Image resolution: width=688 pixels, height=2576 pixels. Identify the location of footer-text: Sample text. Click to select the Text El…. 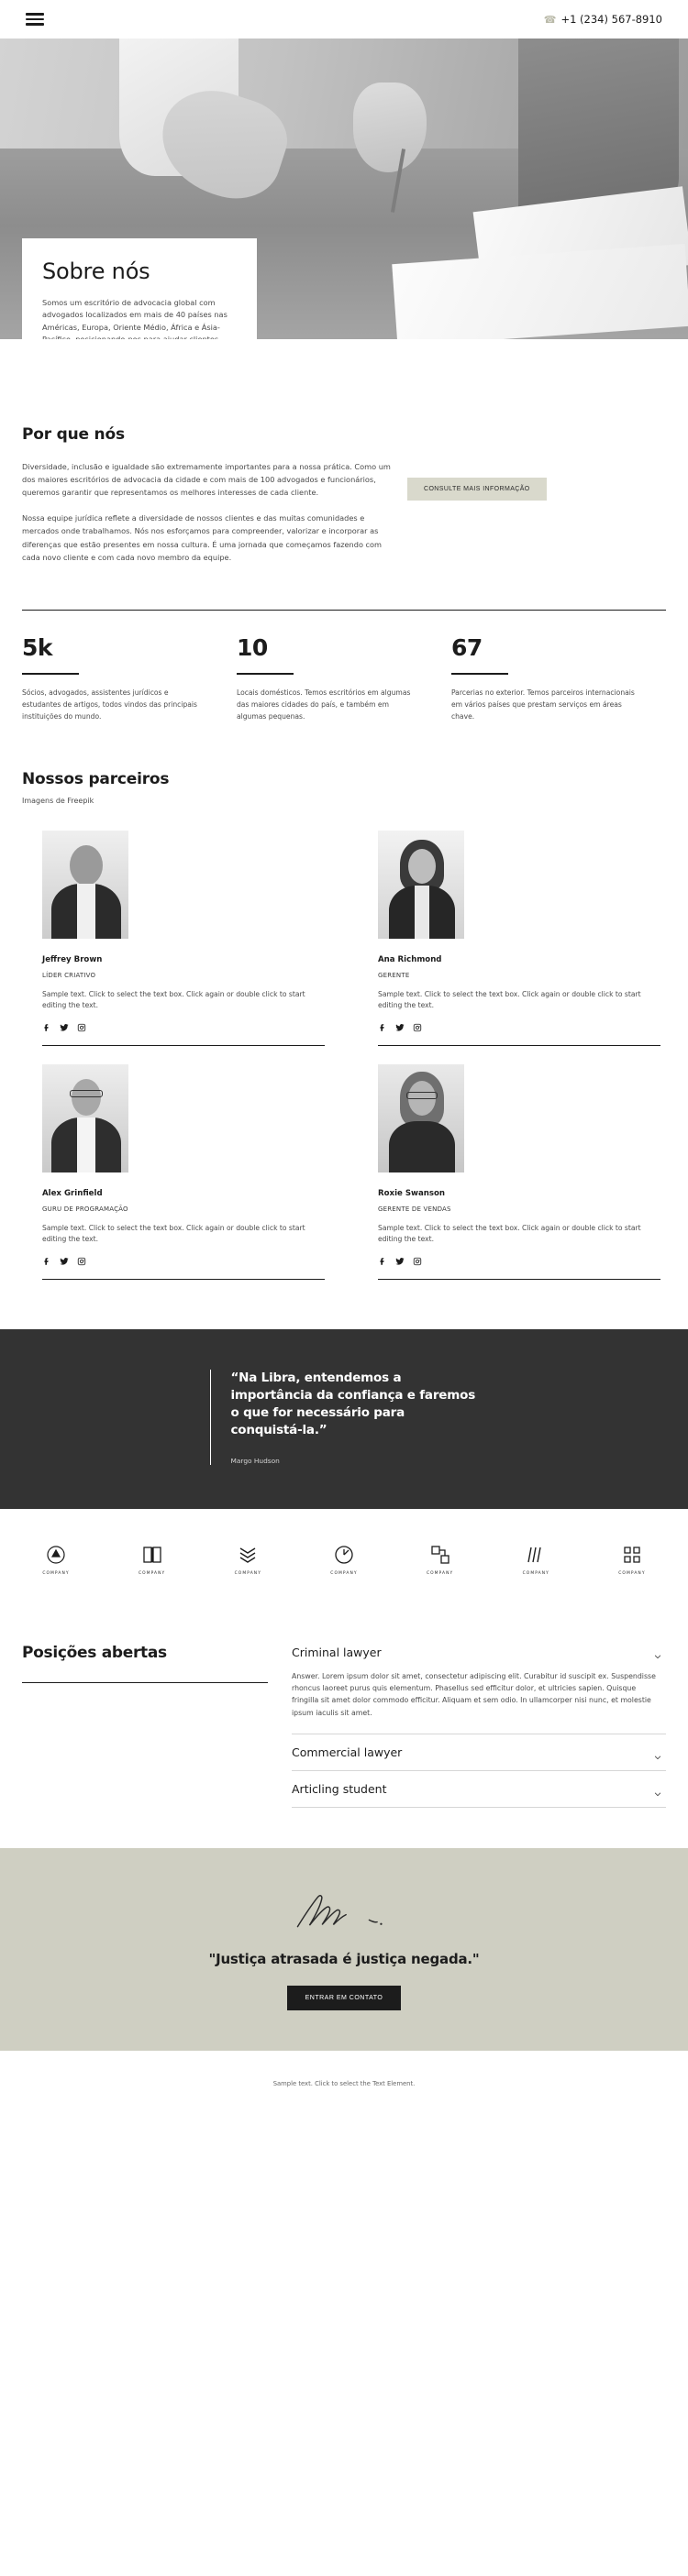
(344, 2084).